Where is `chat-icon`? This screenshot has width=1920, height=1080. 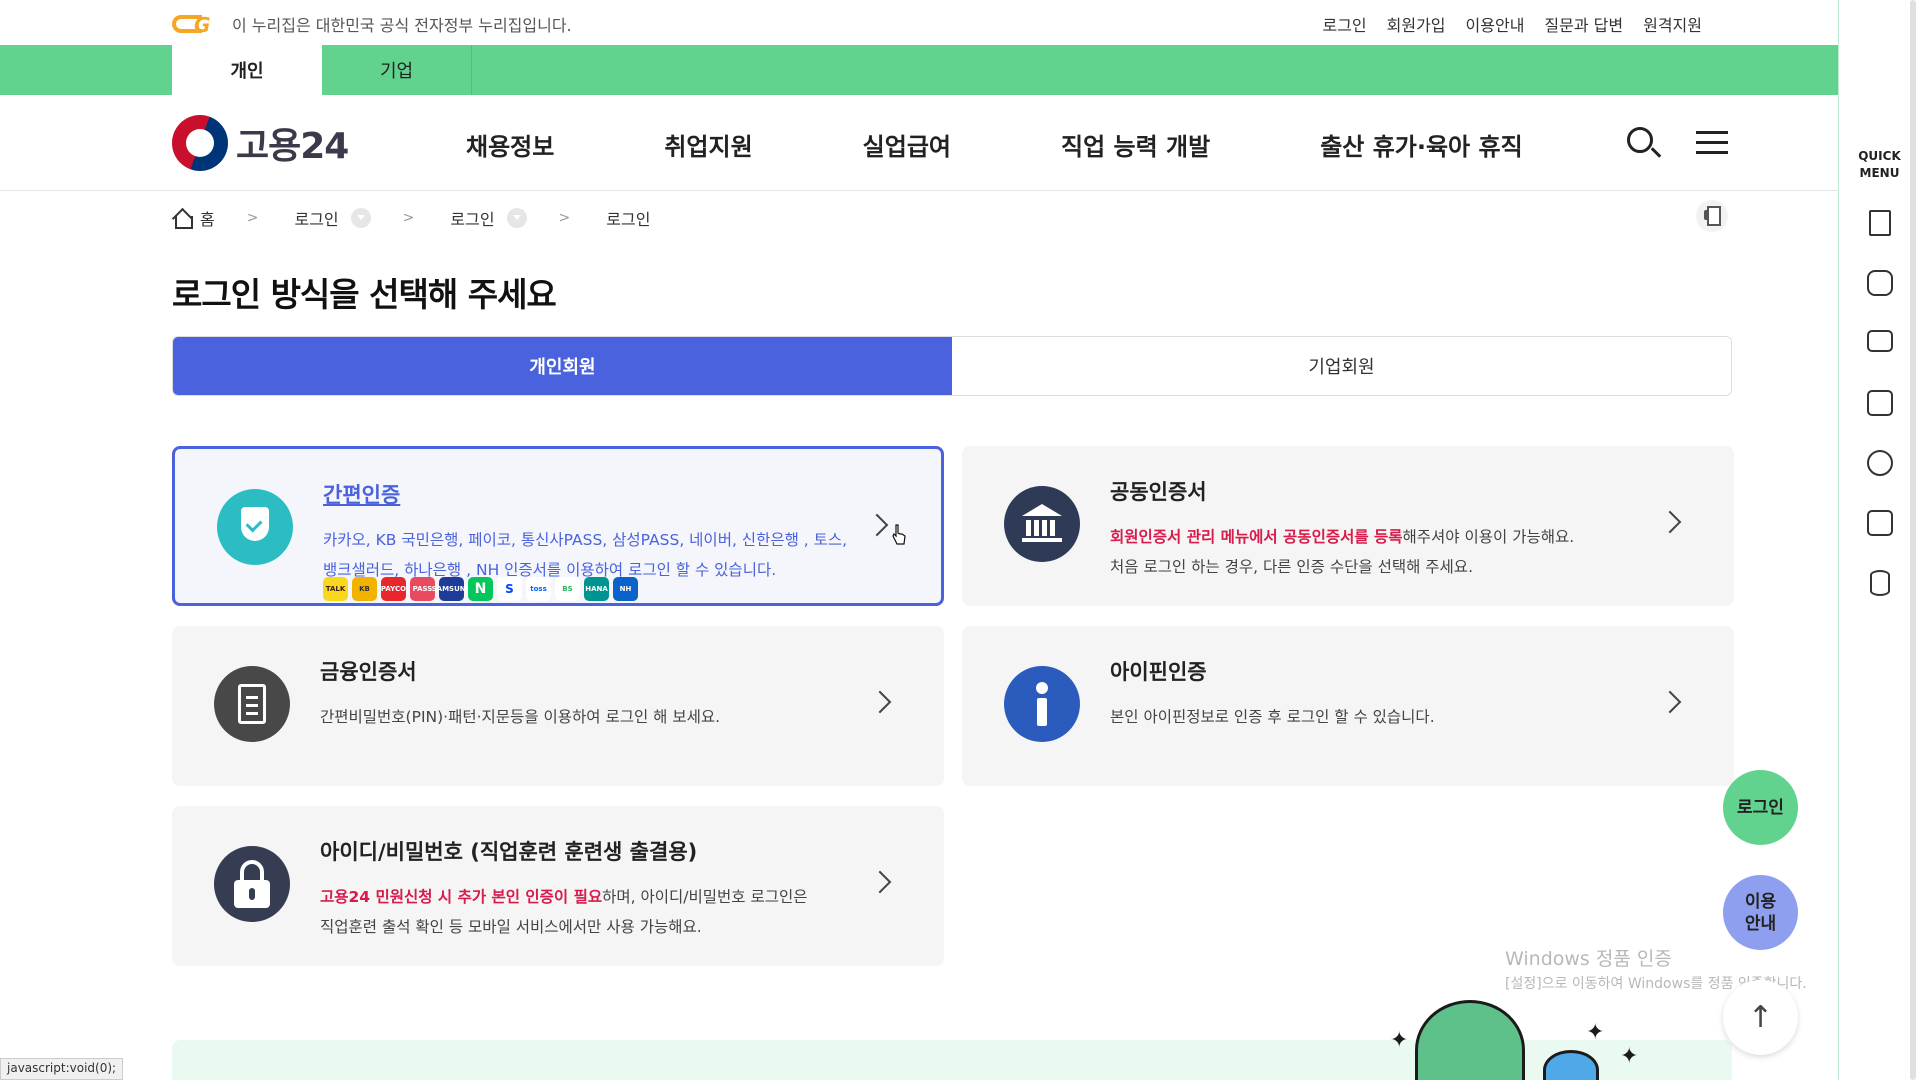 chat-icon is located at coordinates (1880, 283).